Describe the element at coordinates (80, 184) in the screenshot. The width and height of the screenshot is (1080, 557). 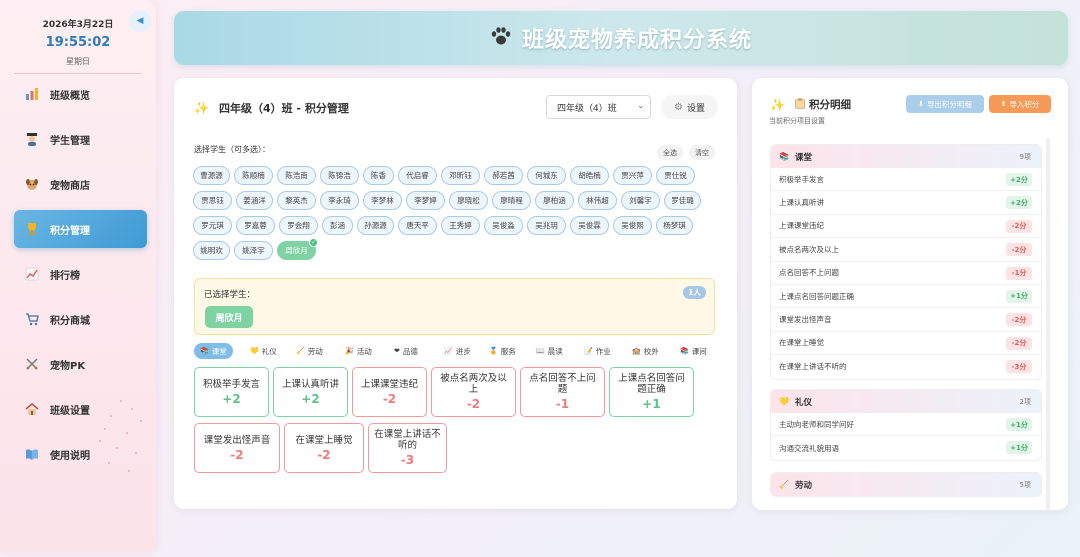
I see `sidebar-item-pet-shop: 宠物商店` at that location.